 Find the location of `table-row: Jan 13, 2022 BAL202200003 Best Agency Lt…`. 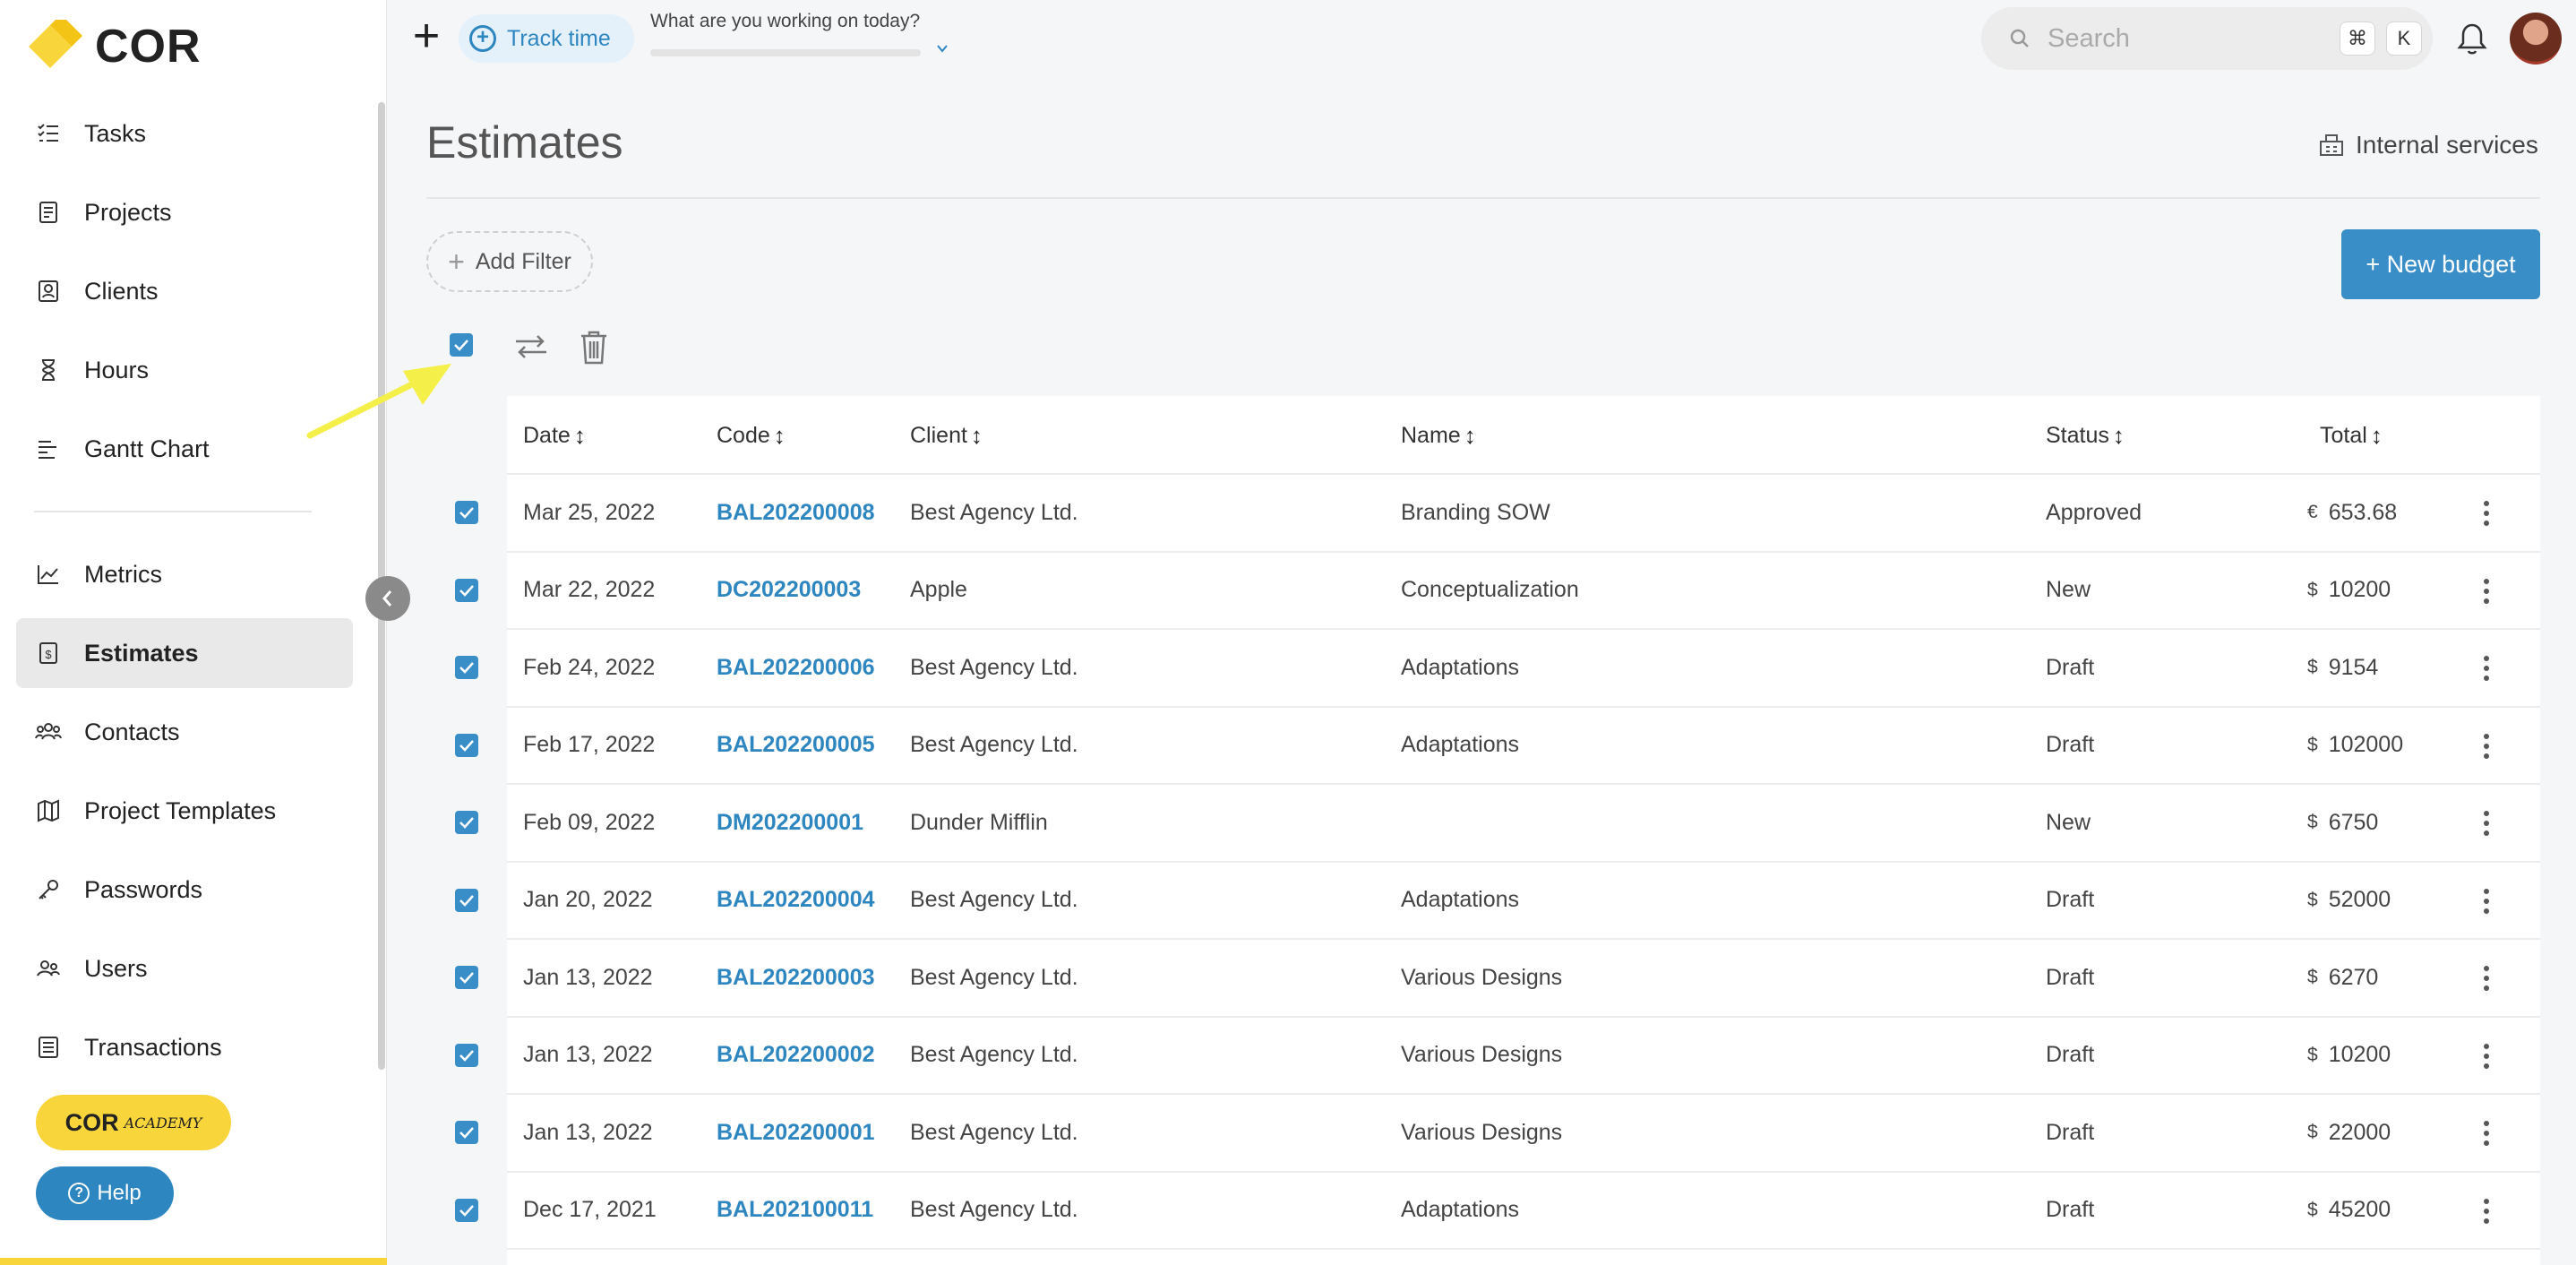

table-row: Jan 13, 2022 BAL202200003 Best Agency Lt… is located at coordinates (1497, 979).